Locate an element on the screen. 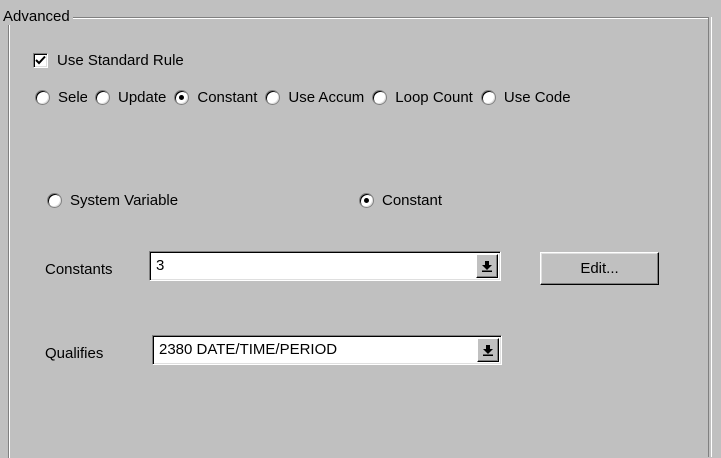  radio-use-accum-button is located at coordinates (273, 97).